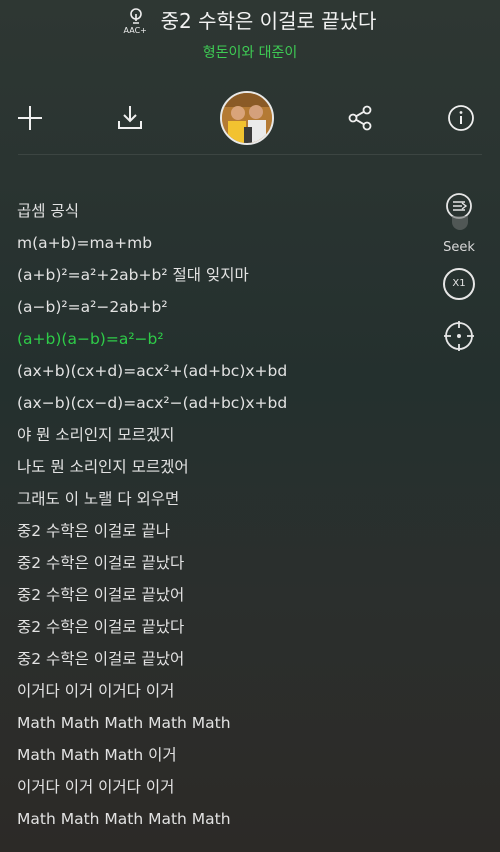 Image resolution: width=500 pixels, height=852 pixels. I want to click on download-button, so click(130, 118).